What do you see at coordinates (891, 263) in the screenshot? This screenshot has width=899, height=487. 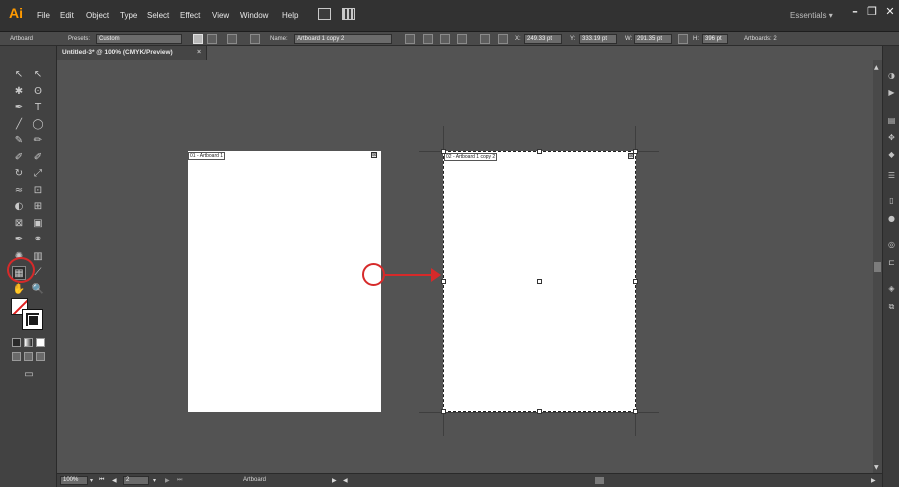 I see `align-panel-icon: ⊏` at bounding box center [891, 263].